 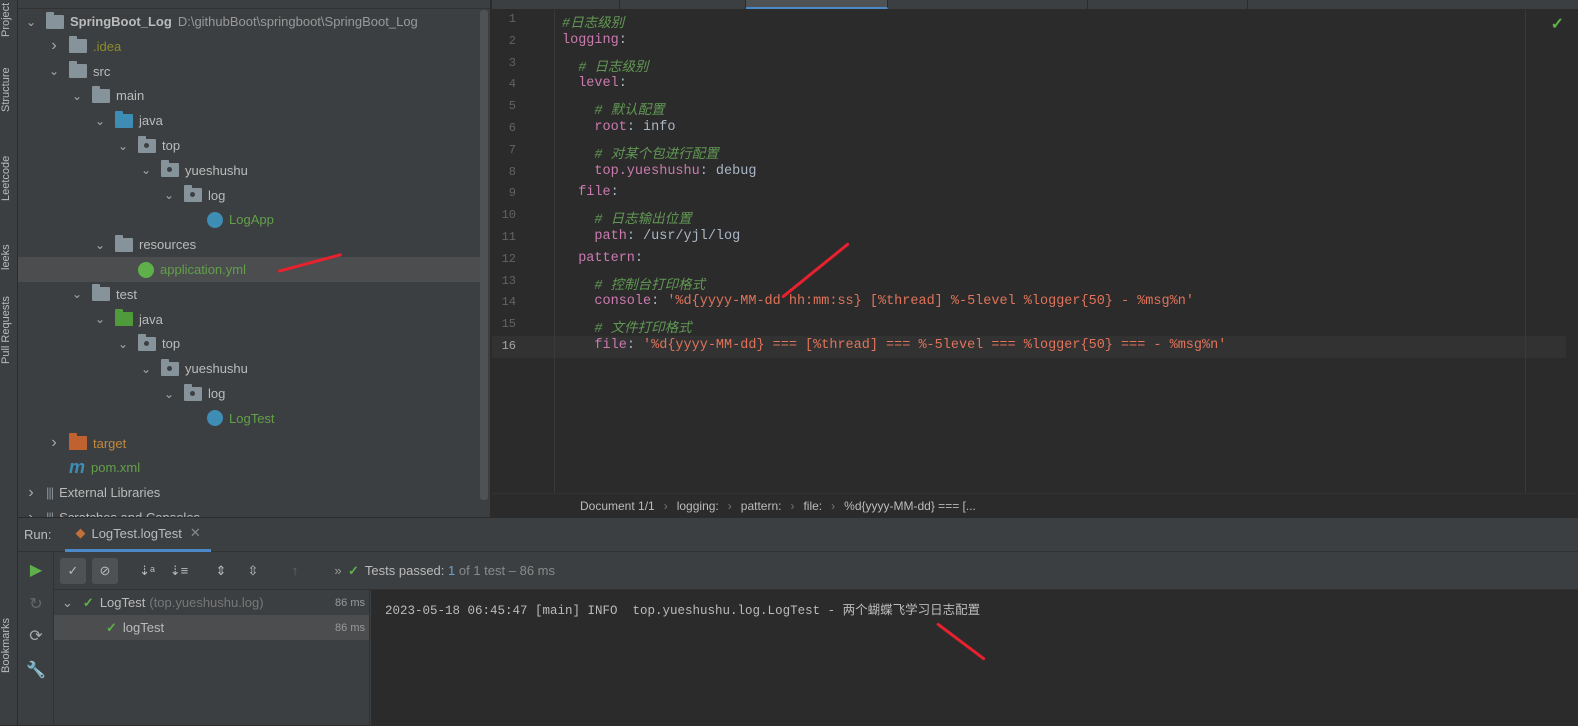 What do you see at coordinates (633, 283) in the screenshot?
I see `code-line: # 控制台打印格式` at bounding box center [633, 283].